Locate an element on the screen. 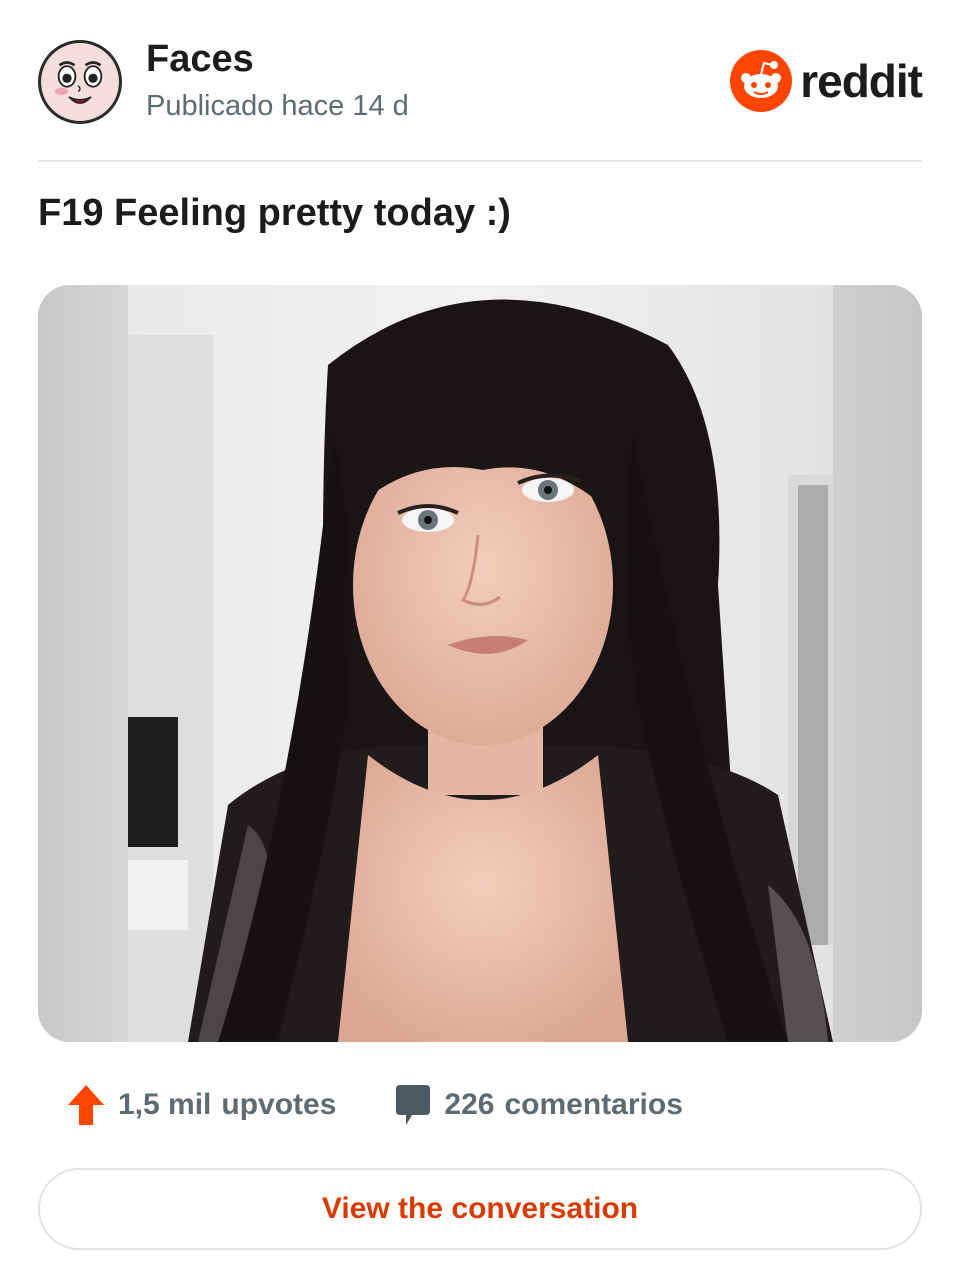 The height and width of the screenshot is (1280, 959). face-cartoon-icon is located at coordinates (80, 82).